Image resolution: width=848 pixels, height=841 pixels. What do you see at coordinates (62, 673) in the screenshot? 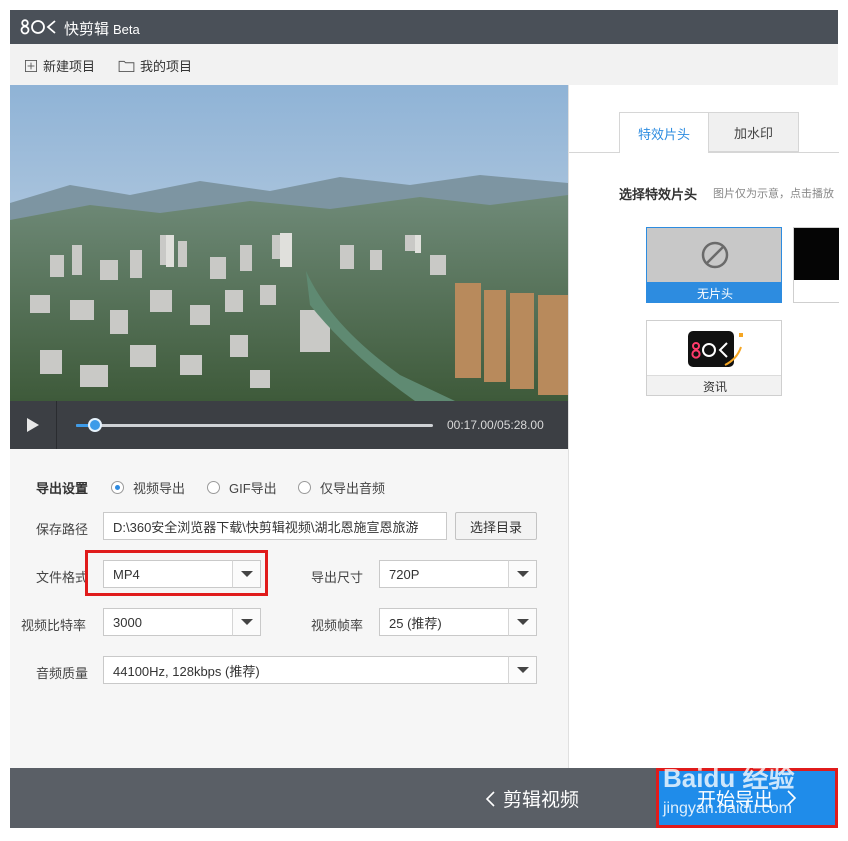
I see `audio-quality-label: 音频质量` at bounding box center [62, 673].